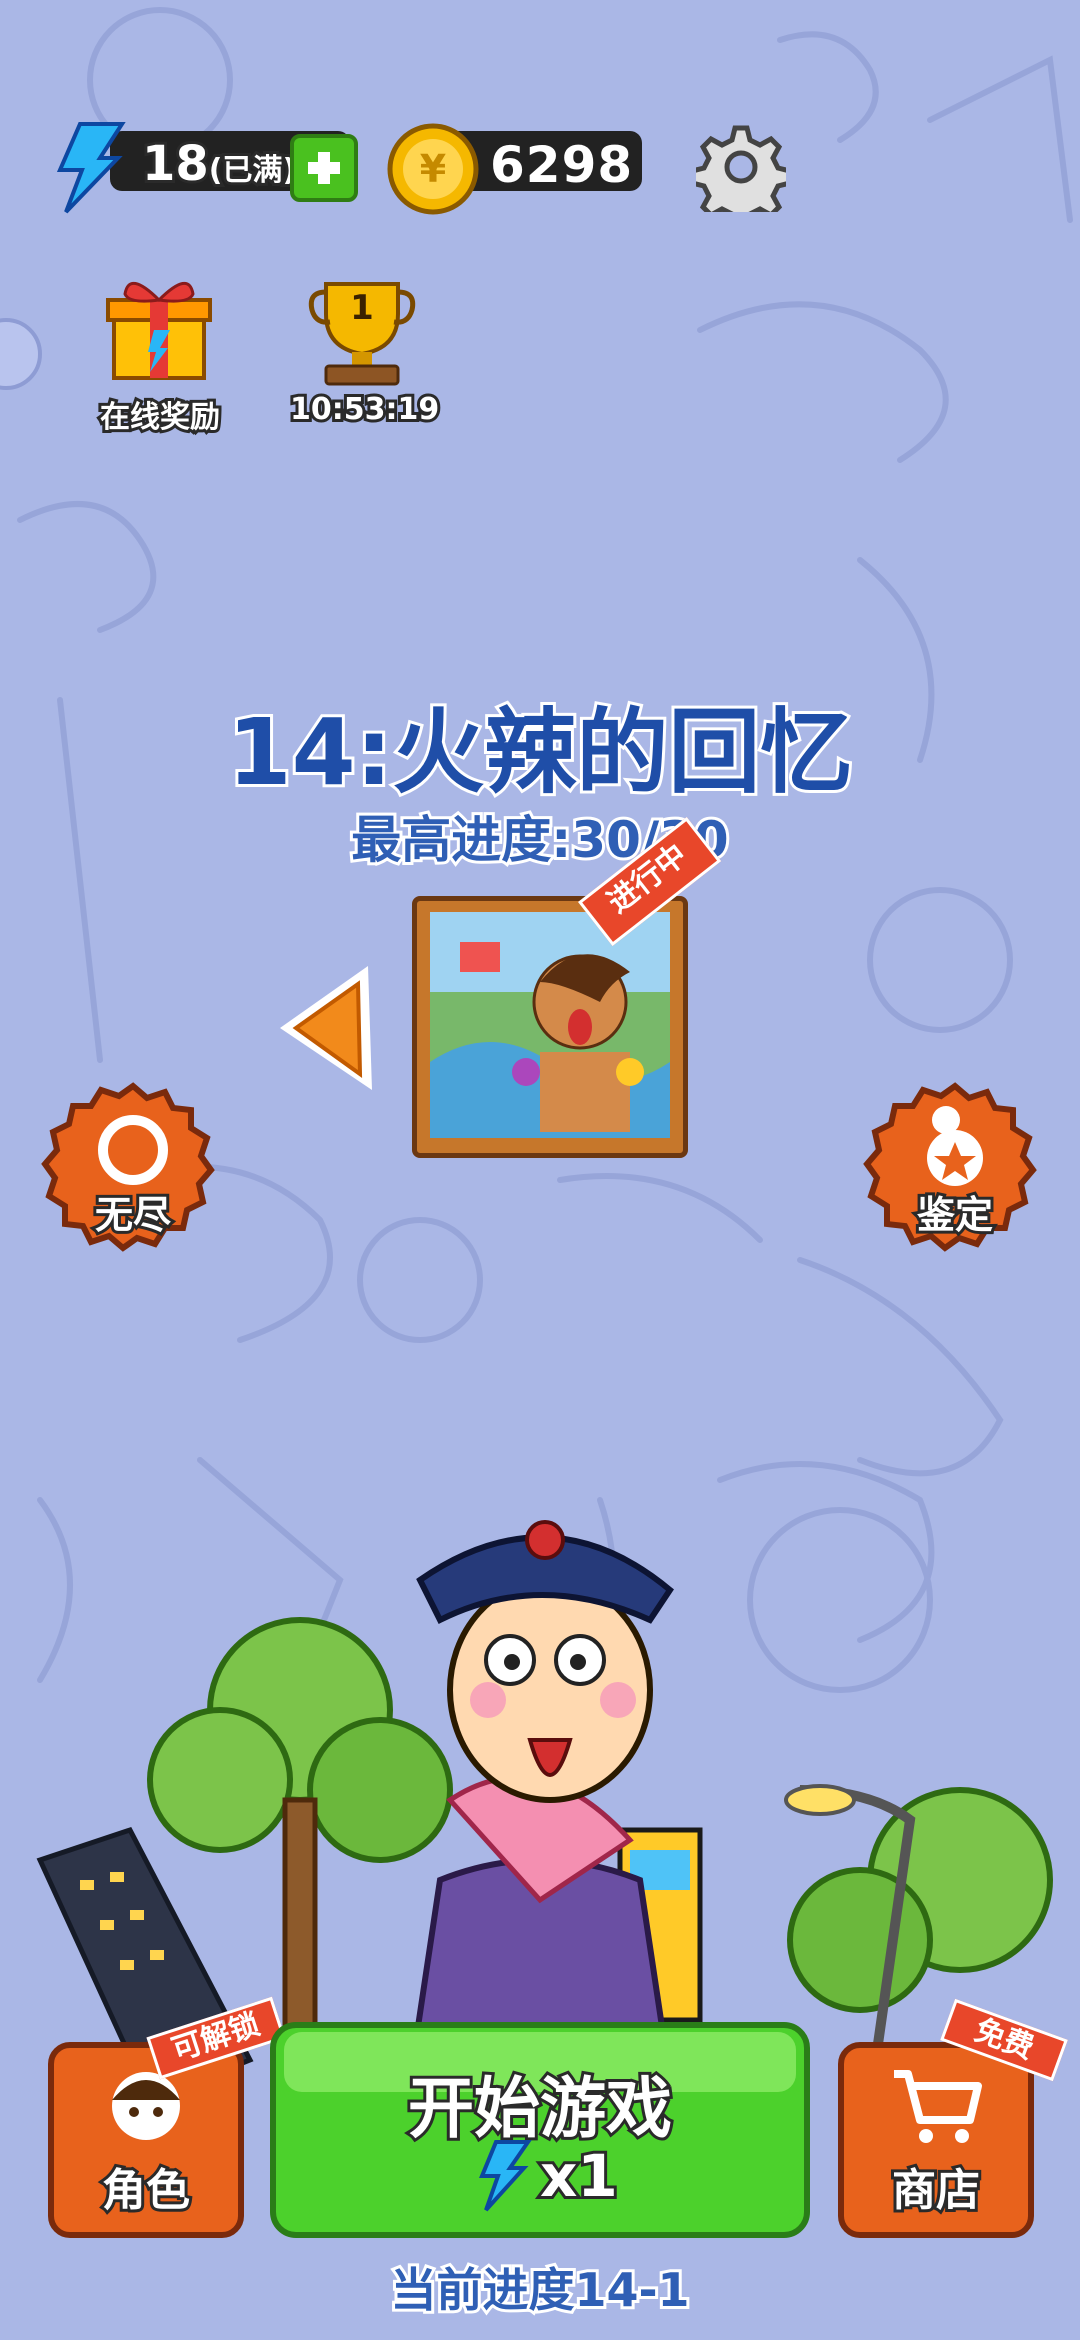 Image resolution: width=1080 pixels, height=2340 pixels. Describe the element at coordinates (540, 2108) in the screenshot. I see `start-game-label: 开始游戏` at that location.